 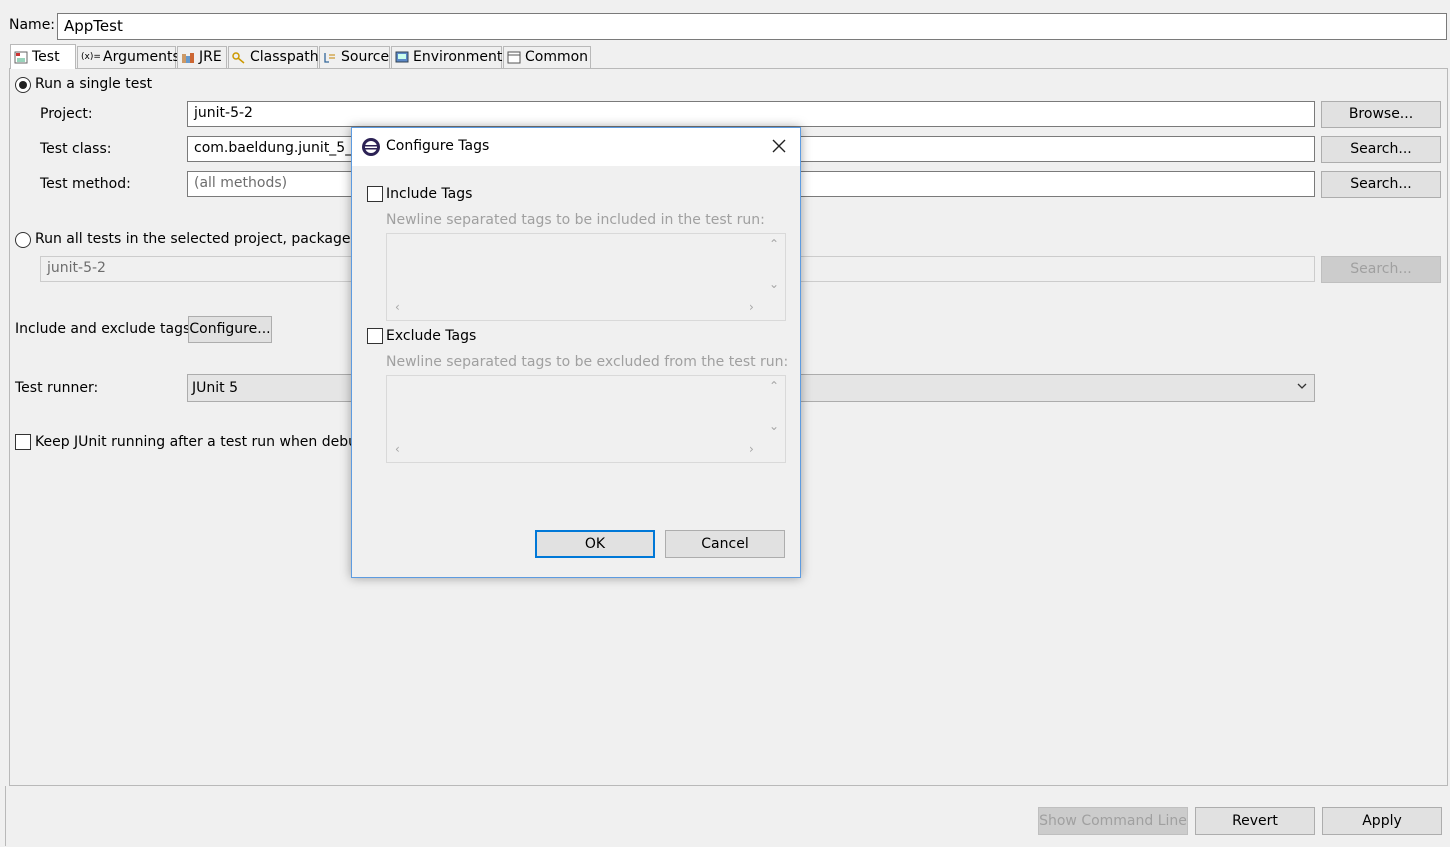 What do you see at coordinates (91, 57) in the screenshot?
I see `arguments-tab-icon: (x)=` at bounding box center [91, 57].